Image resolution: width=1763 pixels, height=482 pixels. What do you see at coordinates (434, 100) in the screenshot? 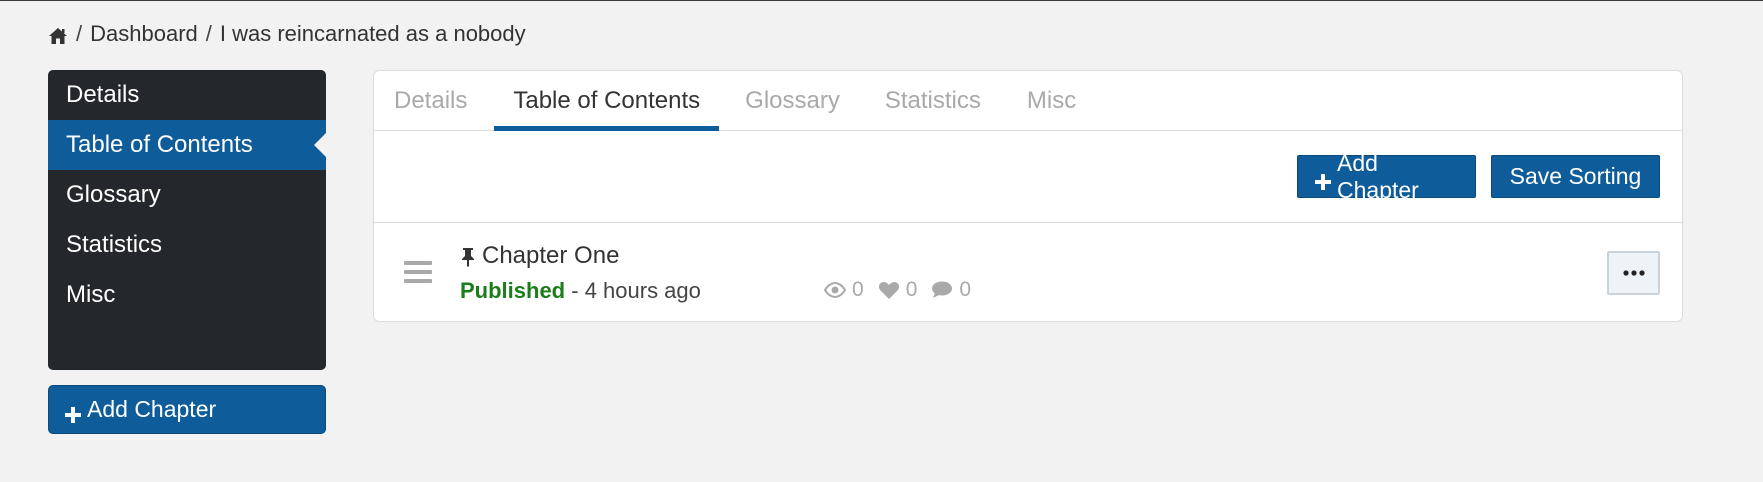
I see `tab-details: Details` at bounding box center [434, 100].